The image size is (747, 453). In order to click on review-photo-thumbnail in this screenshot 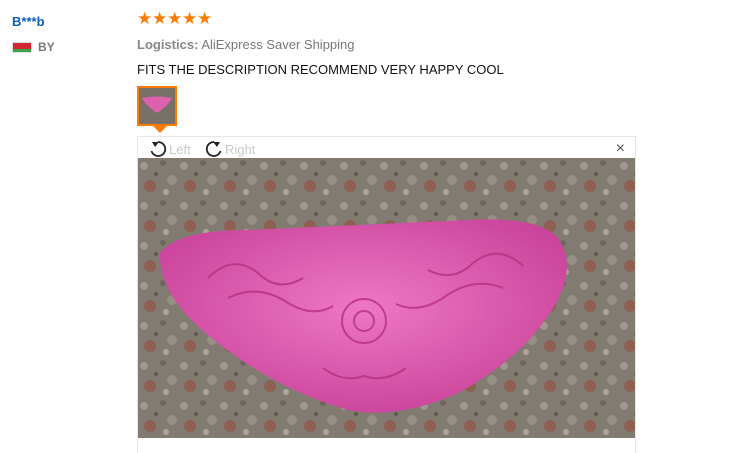, I will do `click(157, 106)`.